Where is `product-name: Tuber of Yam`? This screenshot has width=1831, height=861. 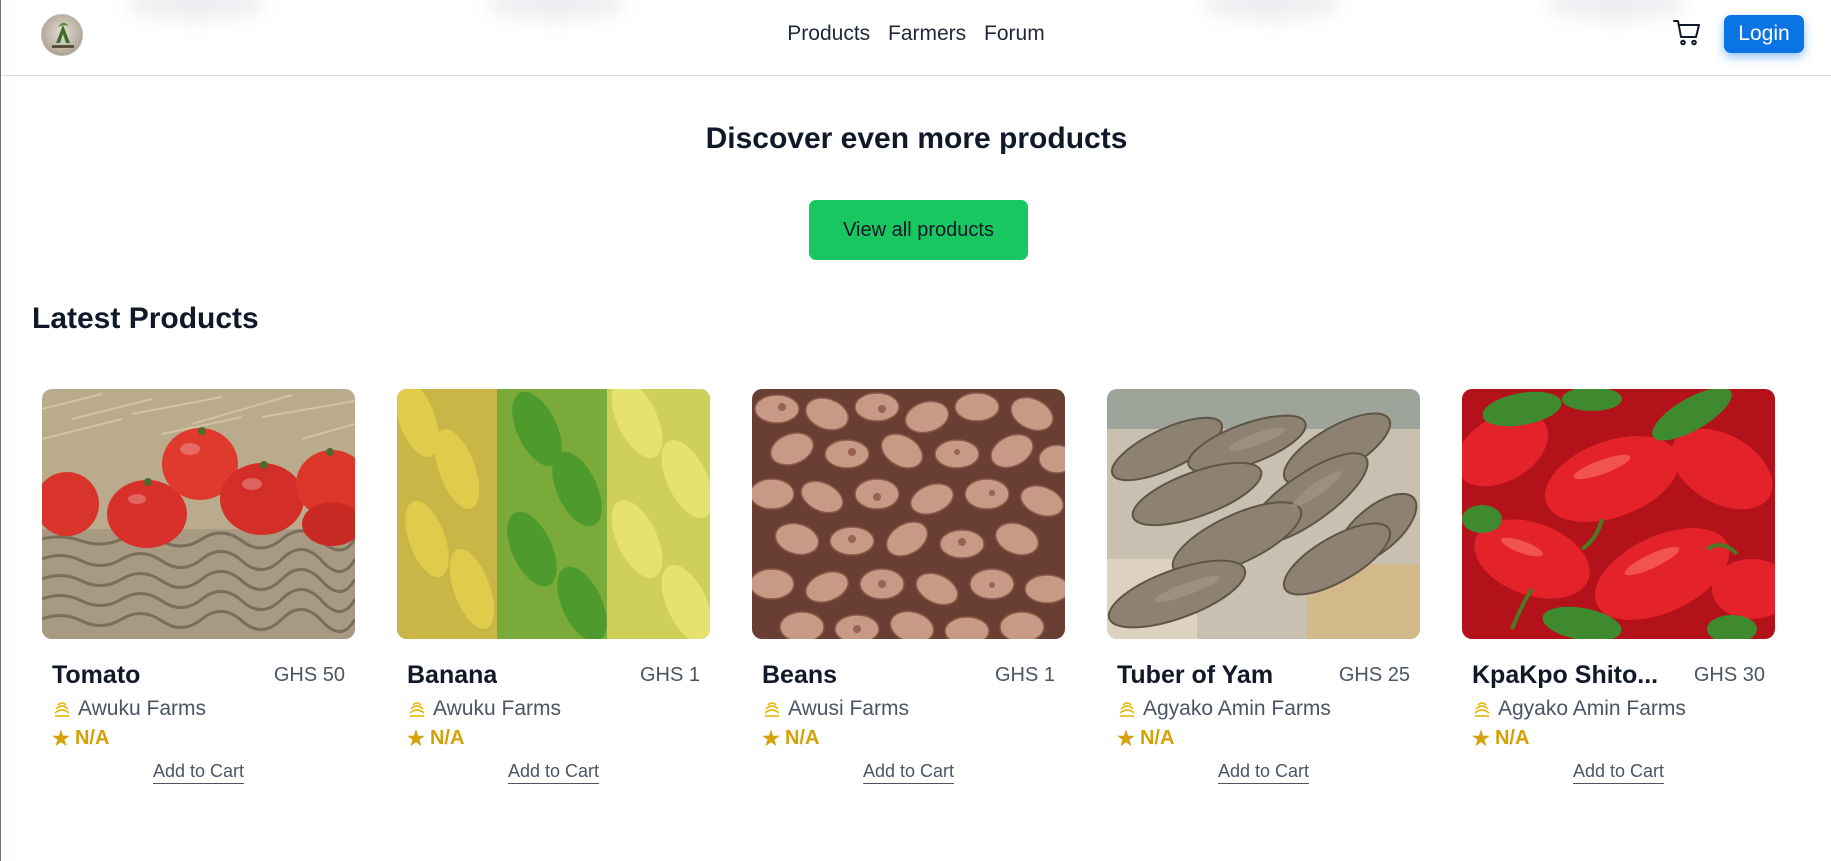 product-name: Tuber of Yam is located at coordinates (1195, 675).